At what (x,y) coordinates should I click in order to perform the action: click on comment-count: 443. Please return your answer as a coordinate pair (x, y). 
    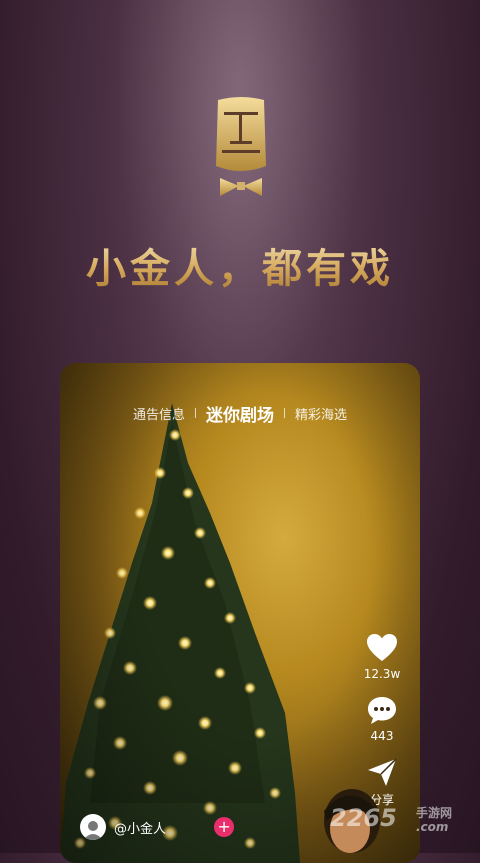
    Looking at the image, I should click on (382, 736).